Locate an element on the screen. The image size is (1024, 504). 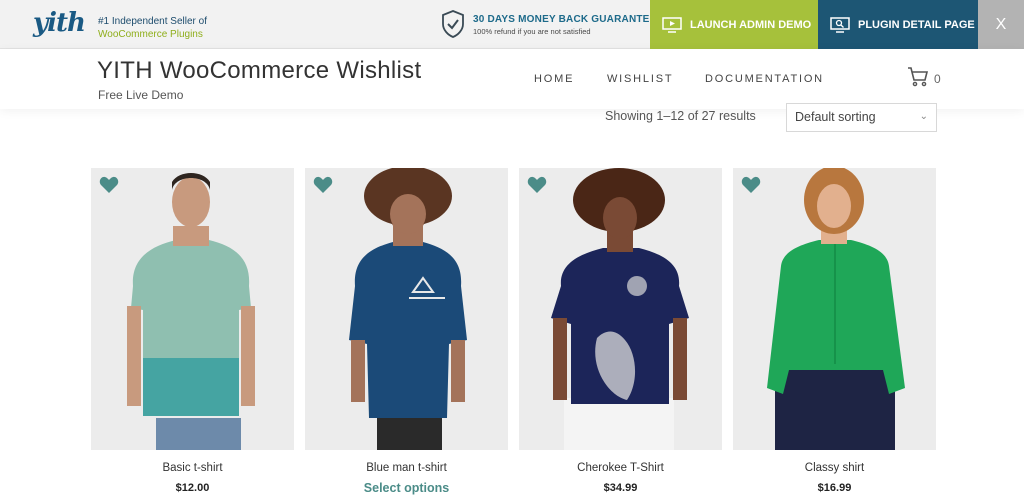
product-card: Blue man t-shirt Select options is located at coordinates (406, 331).